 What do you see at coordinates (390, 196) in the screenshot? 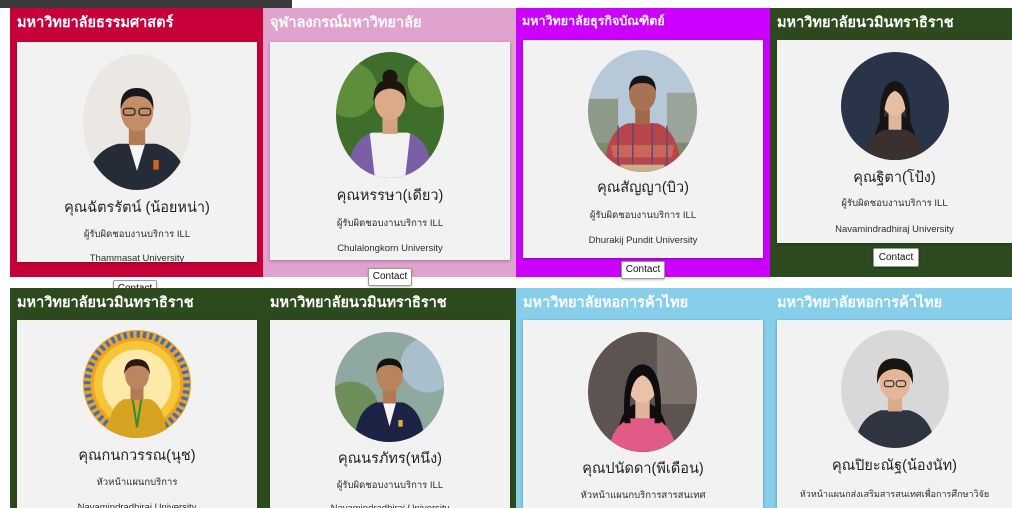
I see `staff-name: คุณหรรษา(เดียว)` at bounding box center [390, 196].